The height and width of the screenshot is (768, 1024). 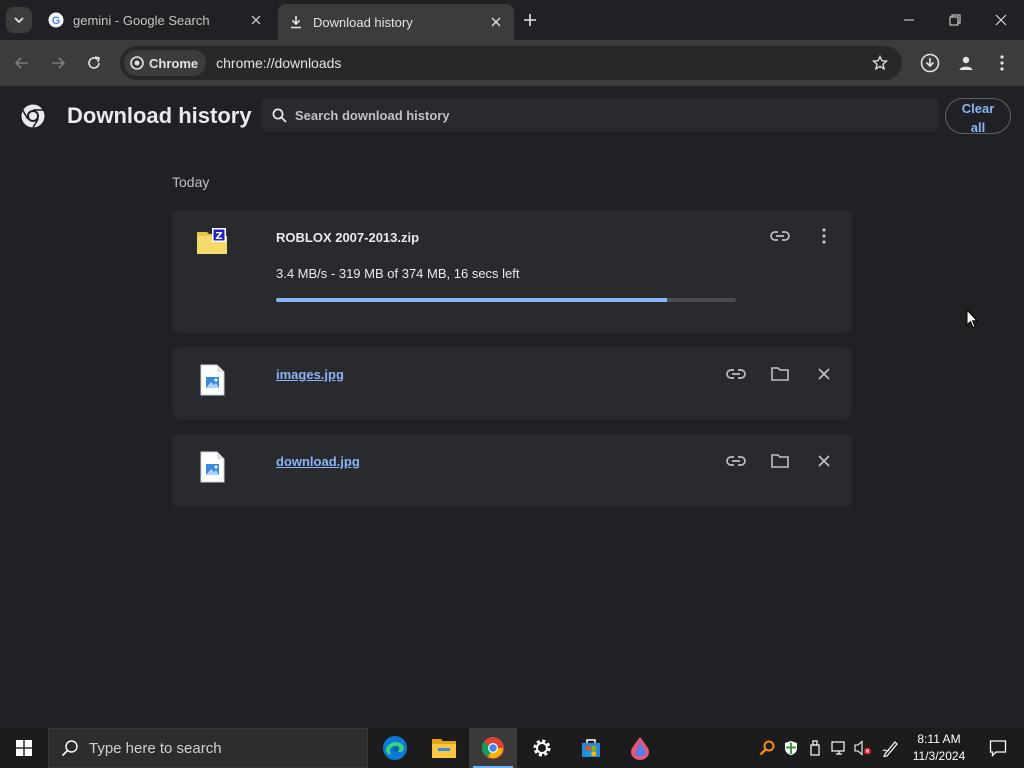 What do you see at coordinates (939, 739) in the screenshot?
I see `clock-time: 8:11 AM` at bounding box center [939, 739].